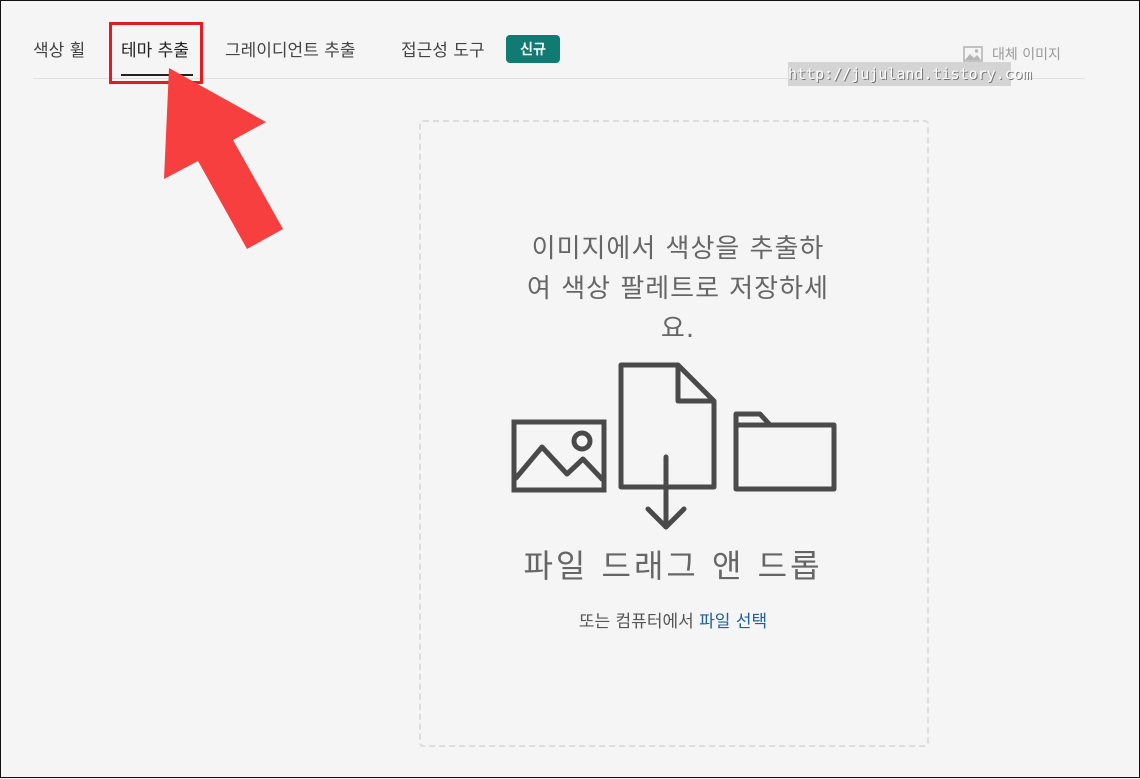  What do you see at coordinates (636, 622) in the screenshot?
I see `select-prefix: 또는 컴퓨터에서` at bounding box center [636, 622].